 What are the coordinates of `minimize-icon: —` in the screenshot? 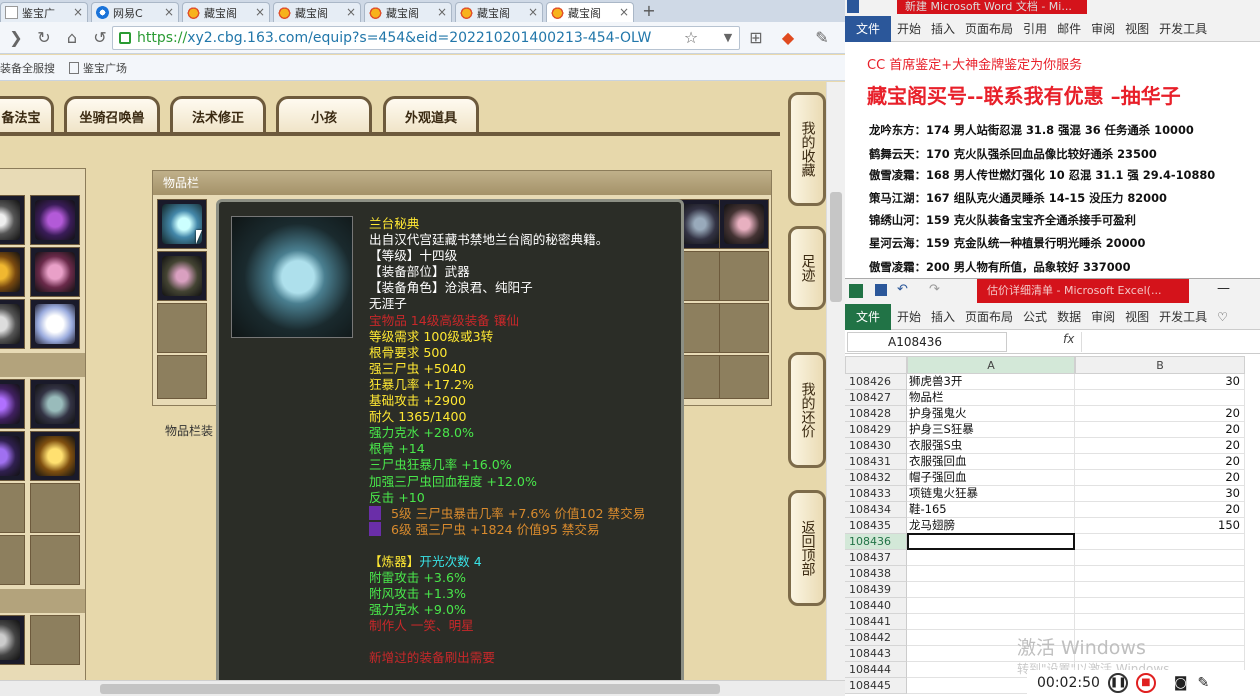 It's located at (1223, 288).